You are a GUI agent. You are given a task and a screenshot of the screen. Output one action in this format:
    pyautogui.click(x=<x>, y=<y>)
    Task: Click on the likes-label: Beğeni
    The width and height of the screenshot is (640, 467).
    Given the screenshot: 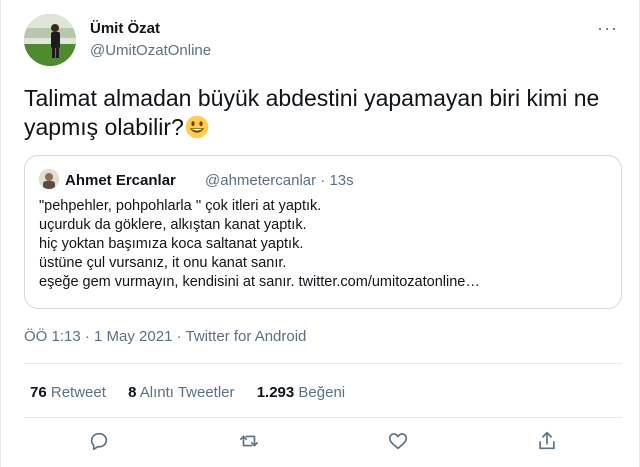 What is the action you would take?
    pyautogui.click(x=322, y=392)
    